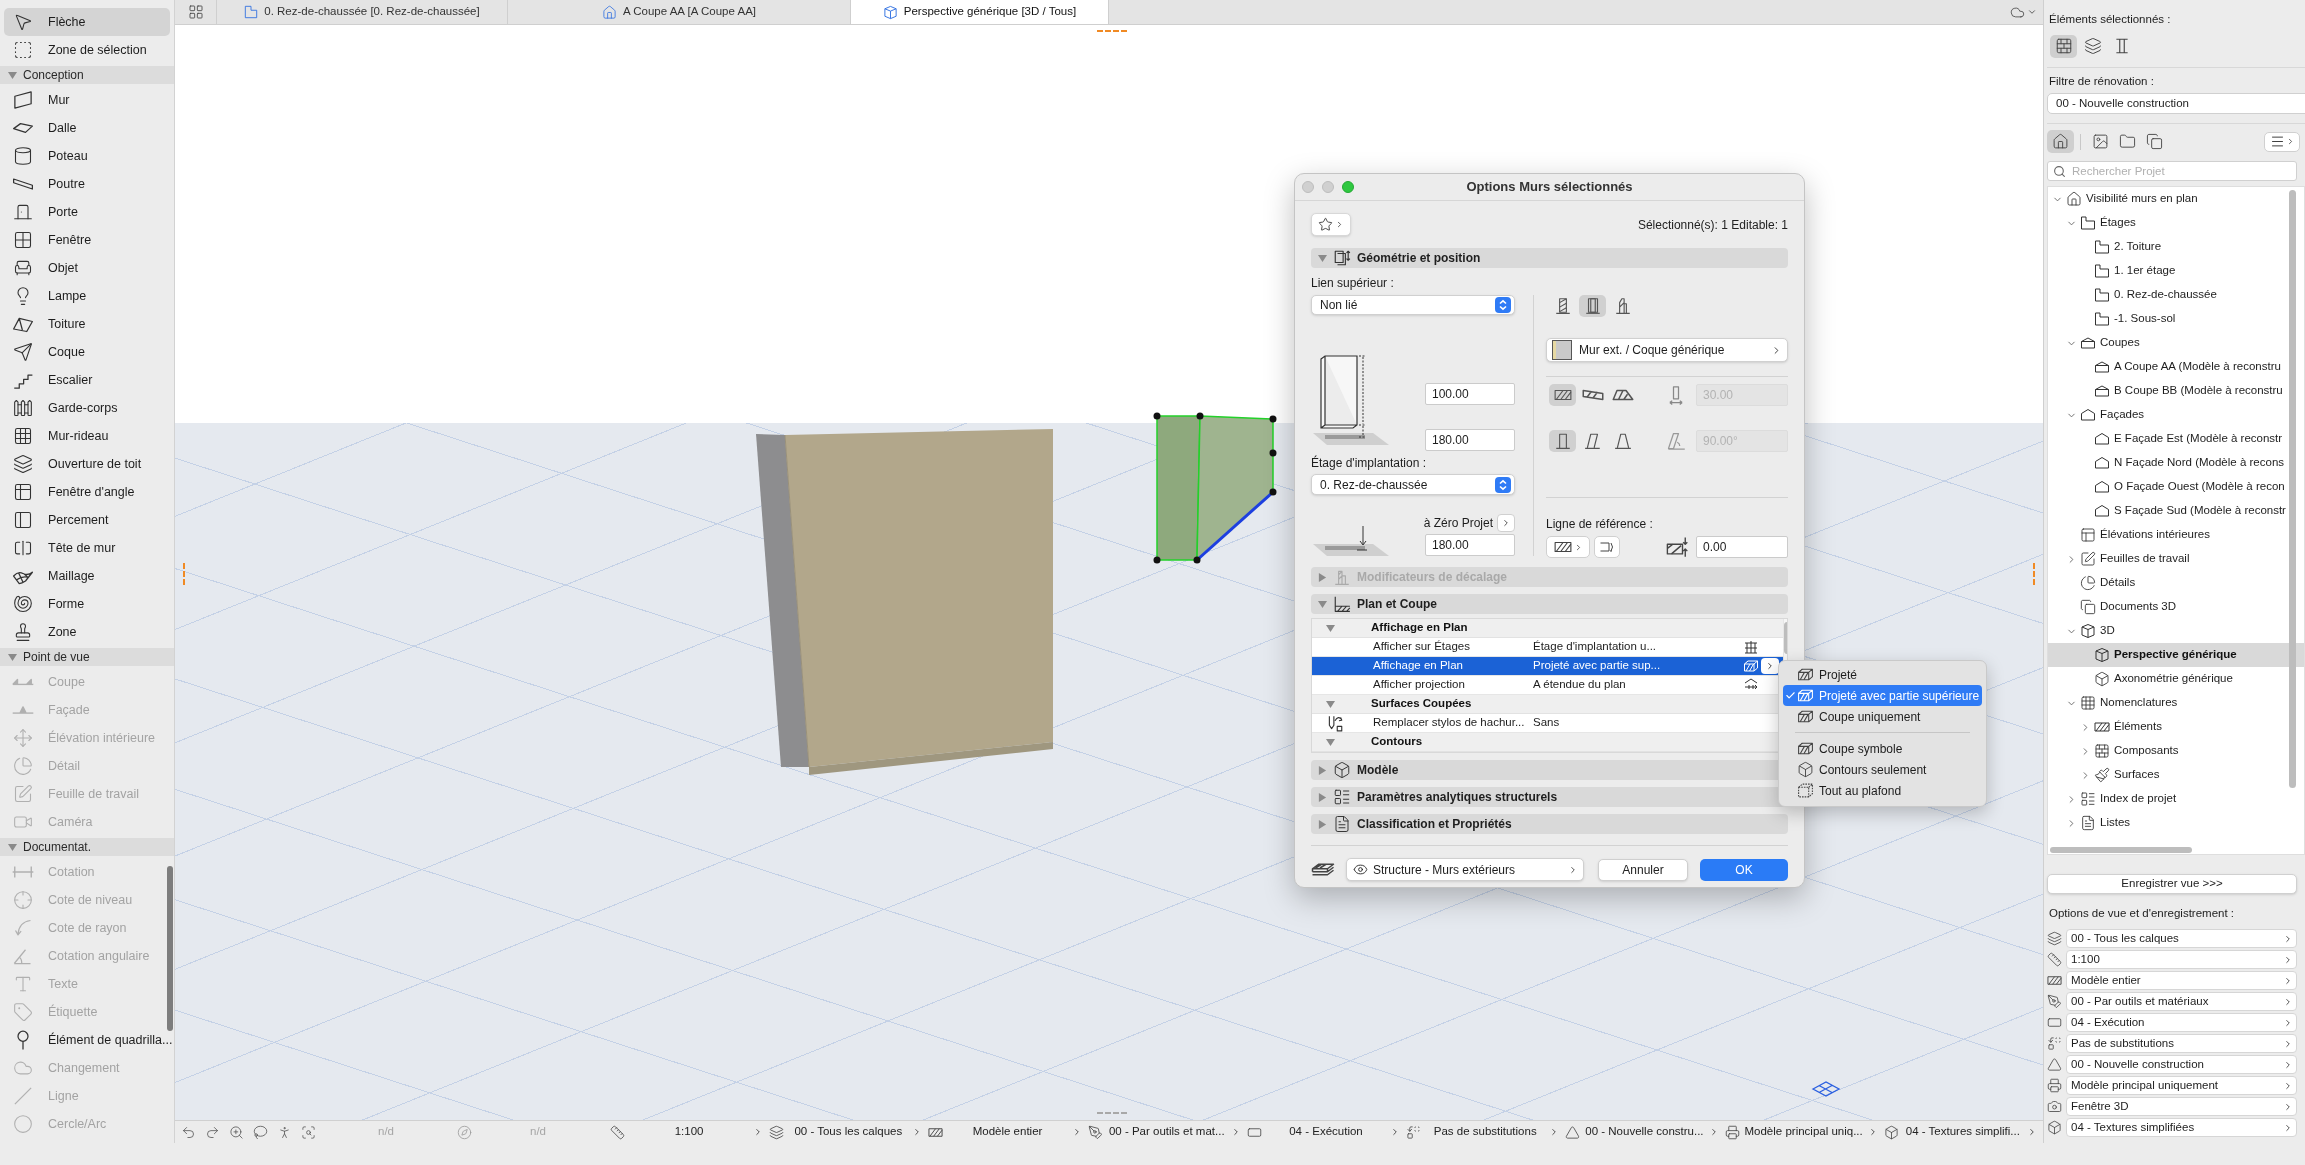 The width and height of the screenshot is (2305, 1165). I want to click on search-field: Rechercher Projet, so click(2172, 171).